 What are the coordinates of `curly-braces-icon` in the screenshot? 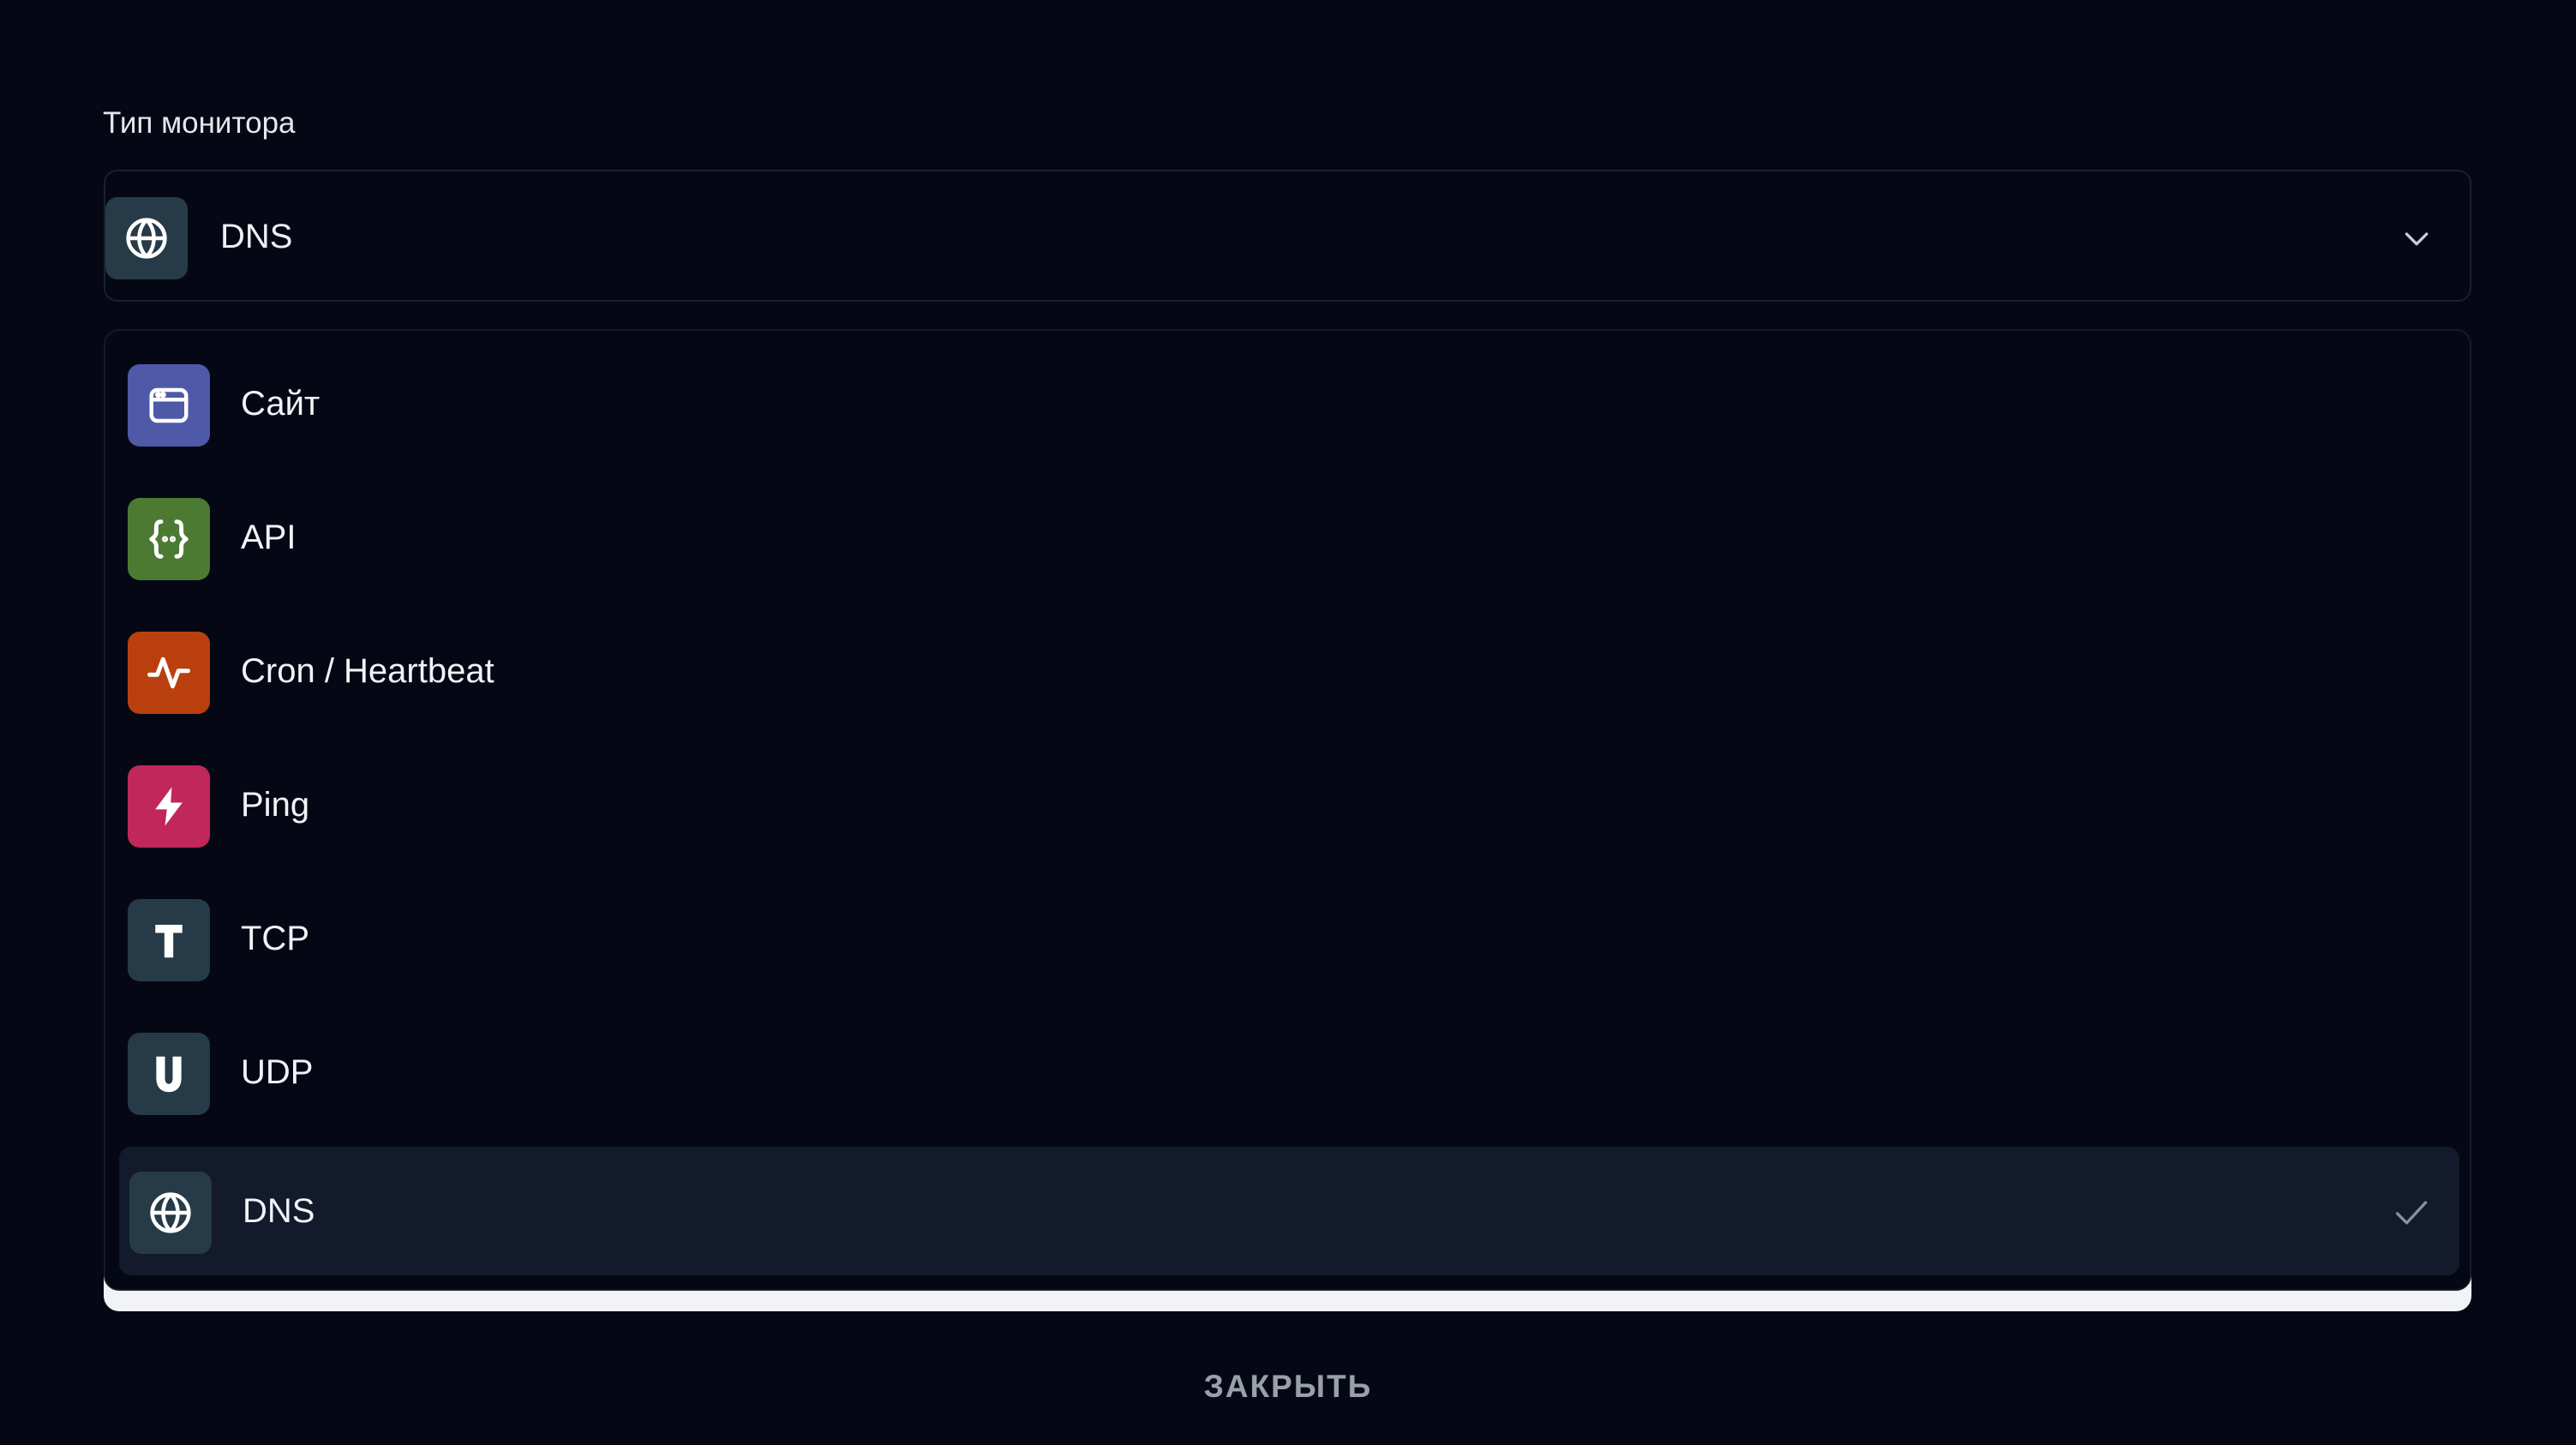 It's located at (169, 539).